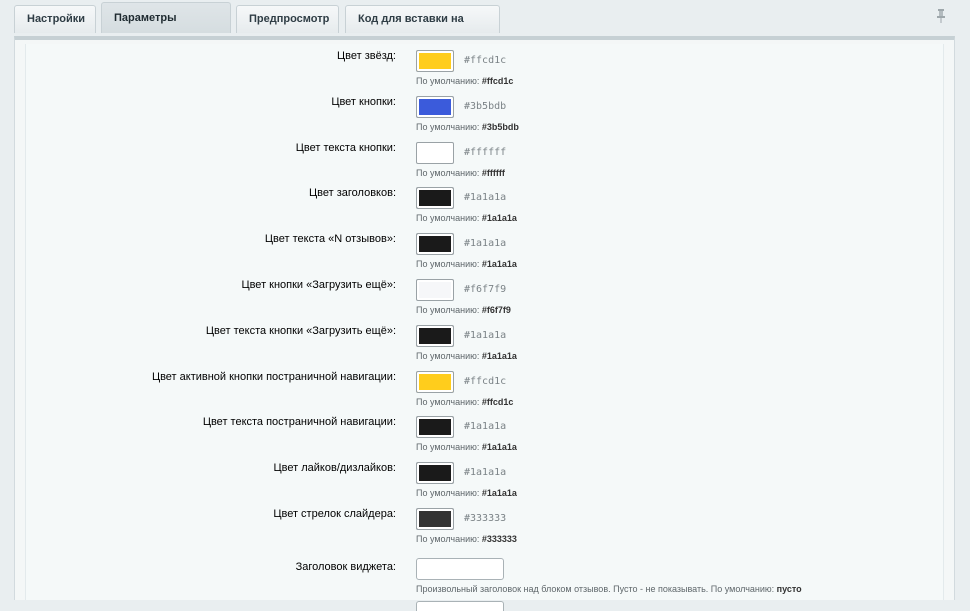 The width and height of the screenshot is (970, 611). I want to click on color-label: Цвет кнопки «Загрузить ещё»:, so click(318, 285).